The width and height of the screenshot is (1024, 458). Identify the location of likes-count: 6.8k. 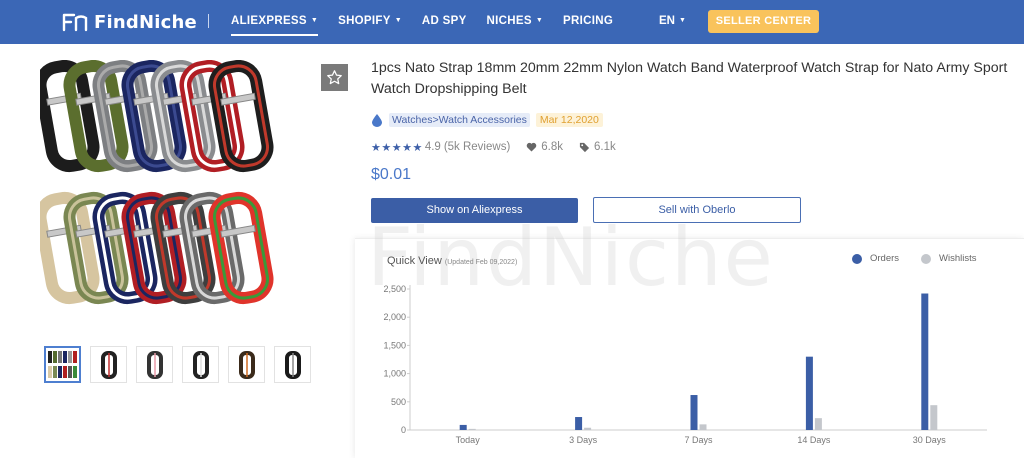
(552, 147).